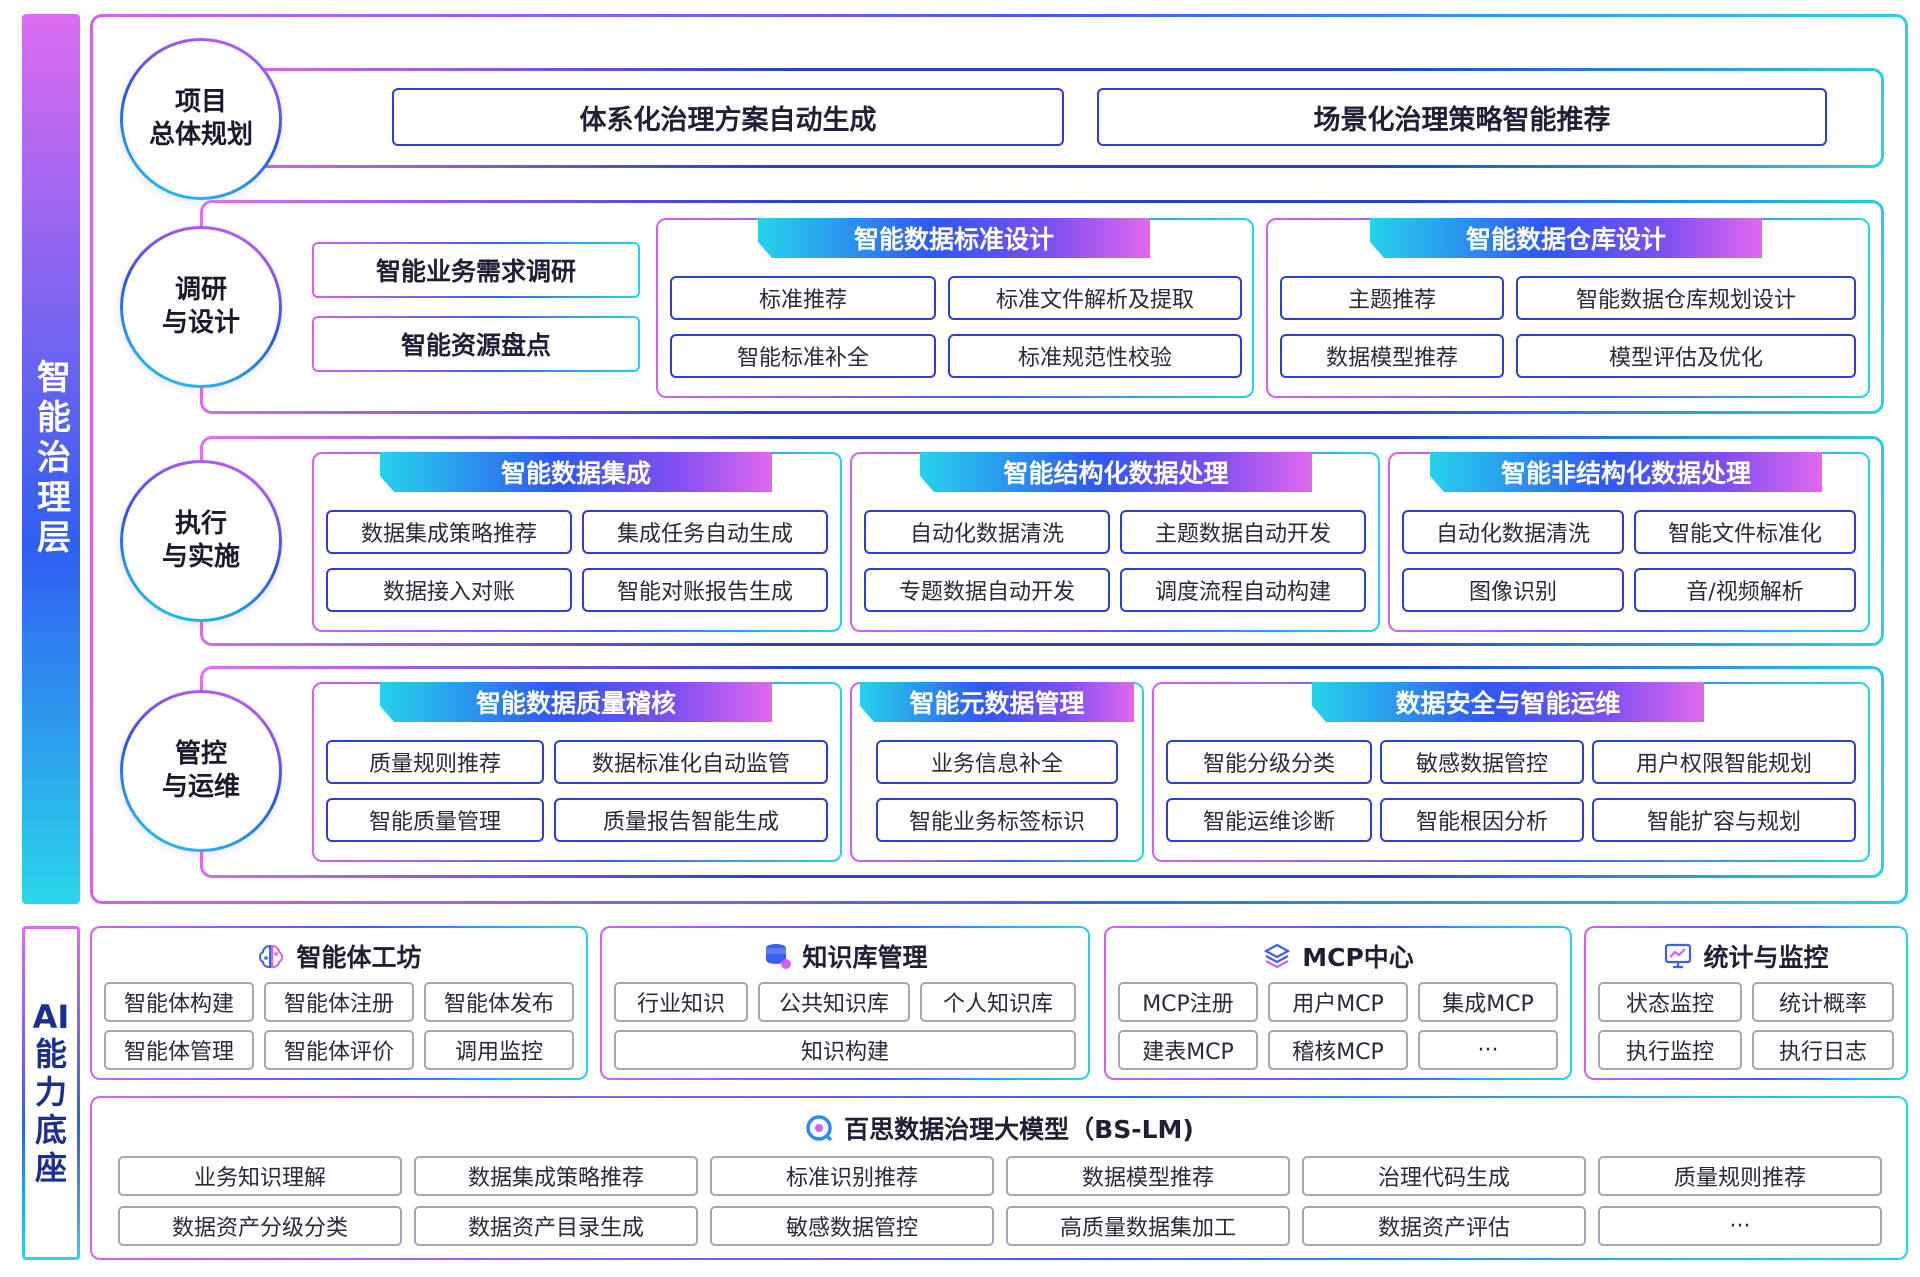 The height and width of the screenshot is (1277, 1920). I want to click on group-item: 敏感数据管控, so click(1482, 762).